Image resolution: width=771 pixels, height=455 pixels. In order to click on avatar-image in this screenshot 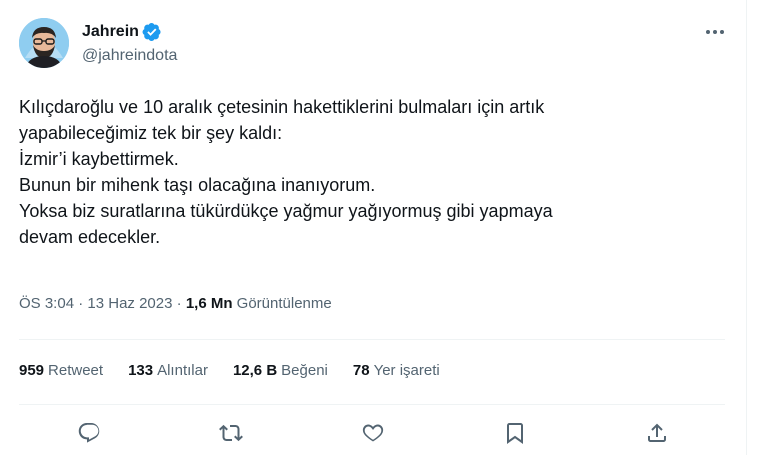, I will do `click(44, 43)`.